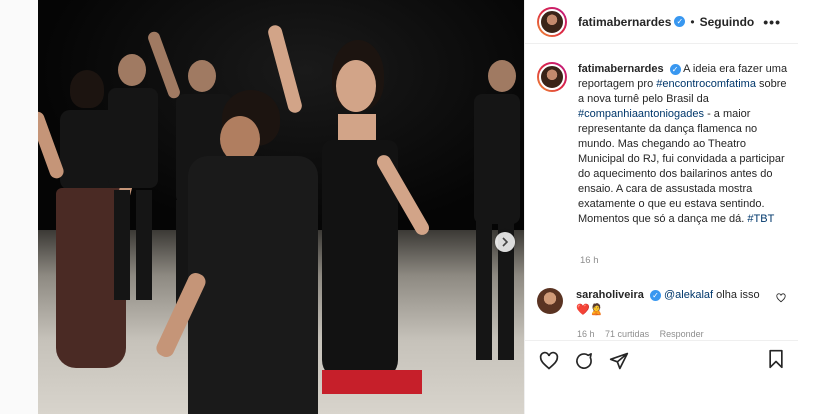 Image resolution: width=828 pixels, height=414 pixels. I want to click on comment-text: saraholiveira ✓ @alekalaf olha isso ❤️🙎, so click(673, 303).